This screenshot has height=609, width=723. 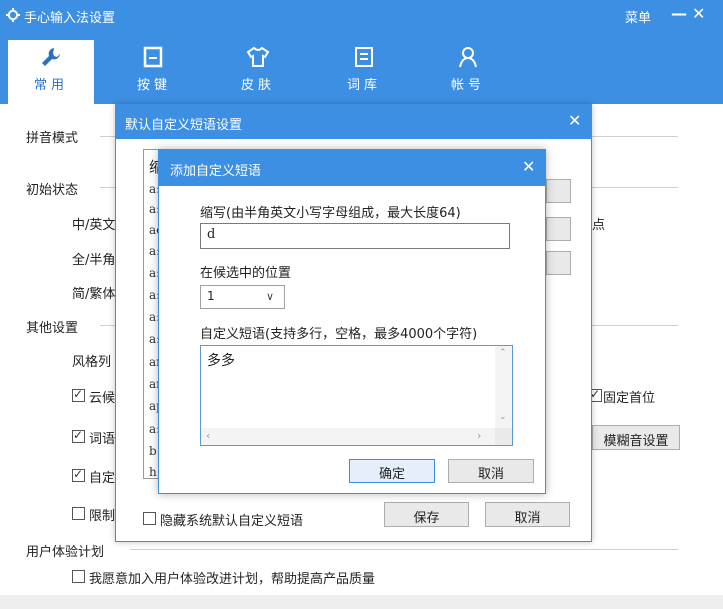 What do you see at coordinates (352, 168) in the screenshot?
I see `dialog-title-bar: 添加自定义短语 ✕` at bounding box center [352, 168].